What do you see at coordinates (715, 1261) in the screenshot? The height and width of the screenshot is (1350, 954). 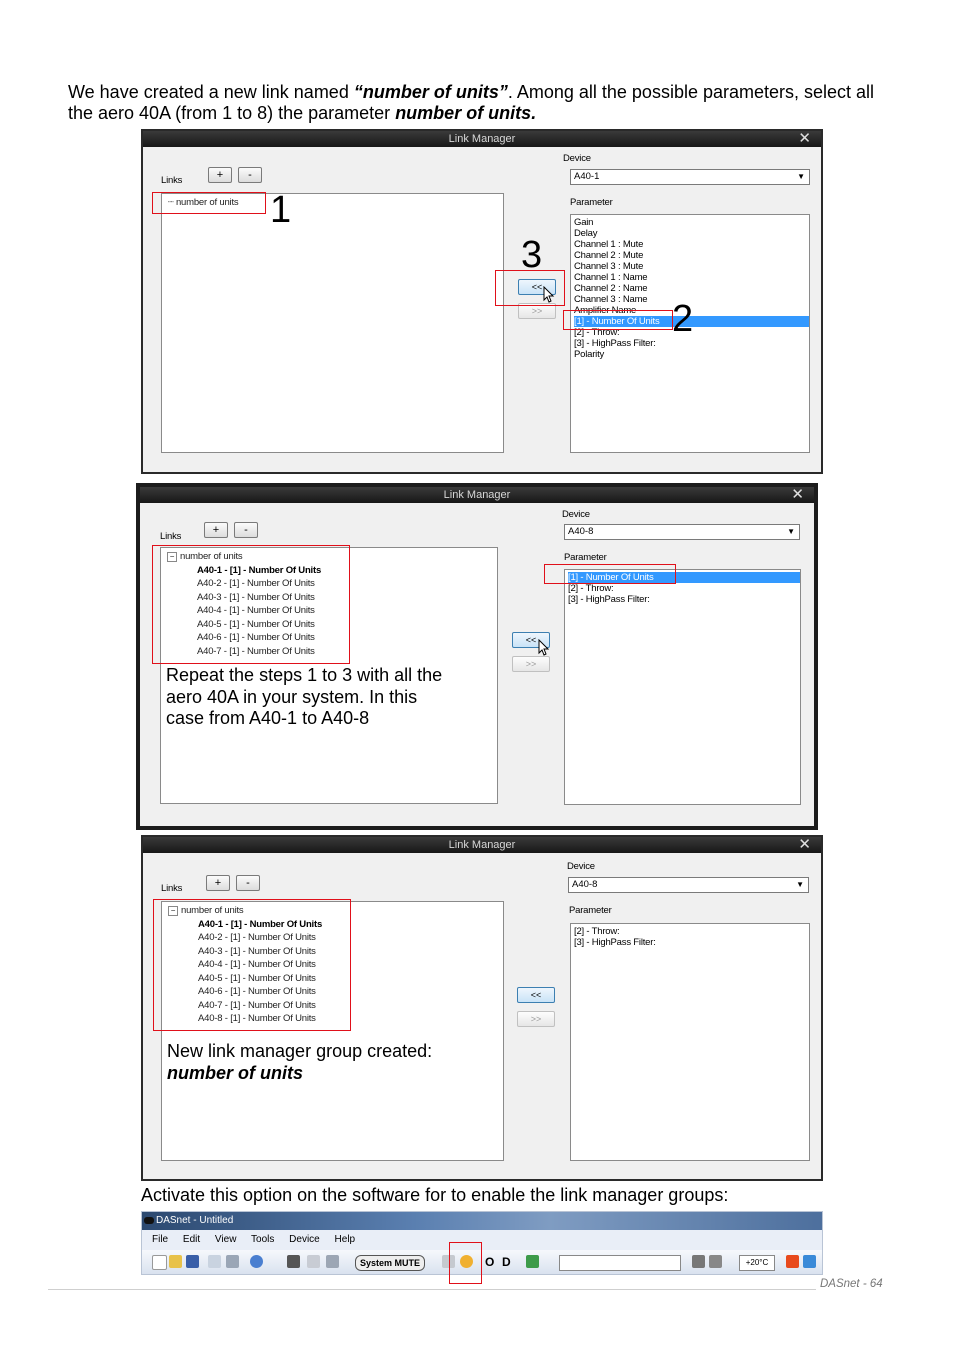 I see `panel-icon` at bounding box center [715, 1261].